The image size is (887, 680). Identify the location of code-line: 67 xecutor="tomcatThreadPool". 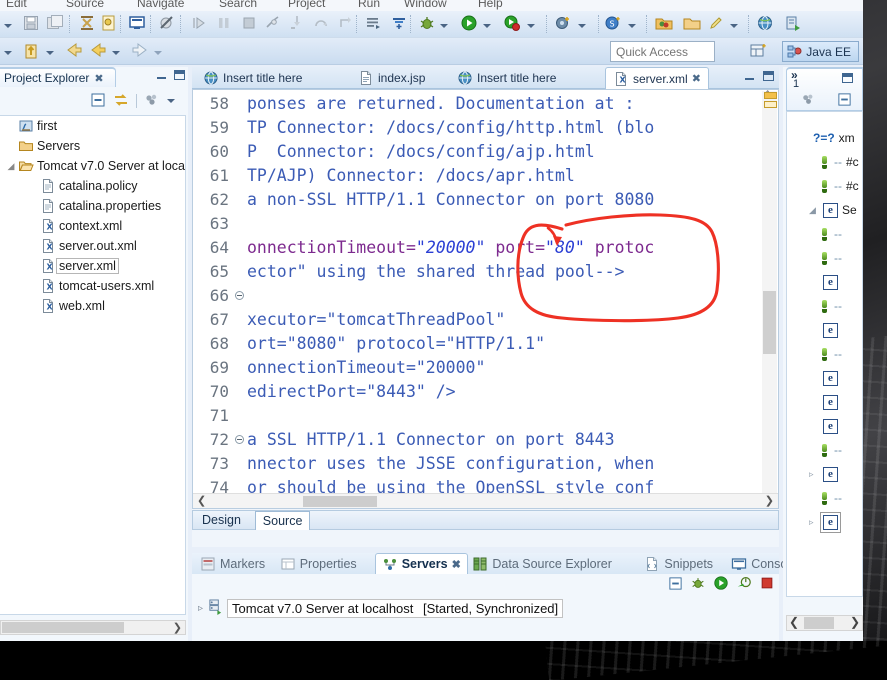
(485, 320).